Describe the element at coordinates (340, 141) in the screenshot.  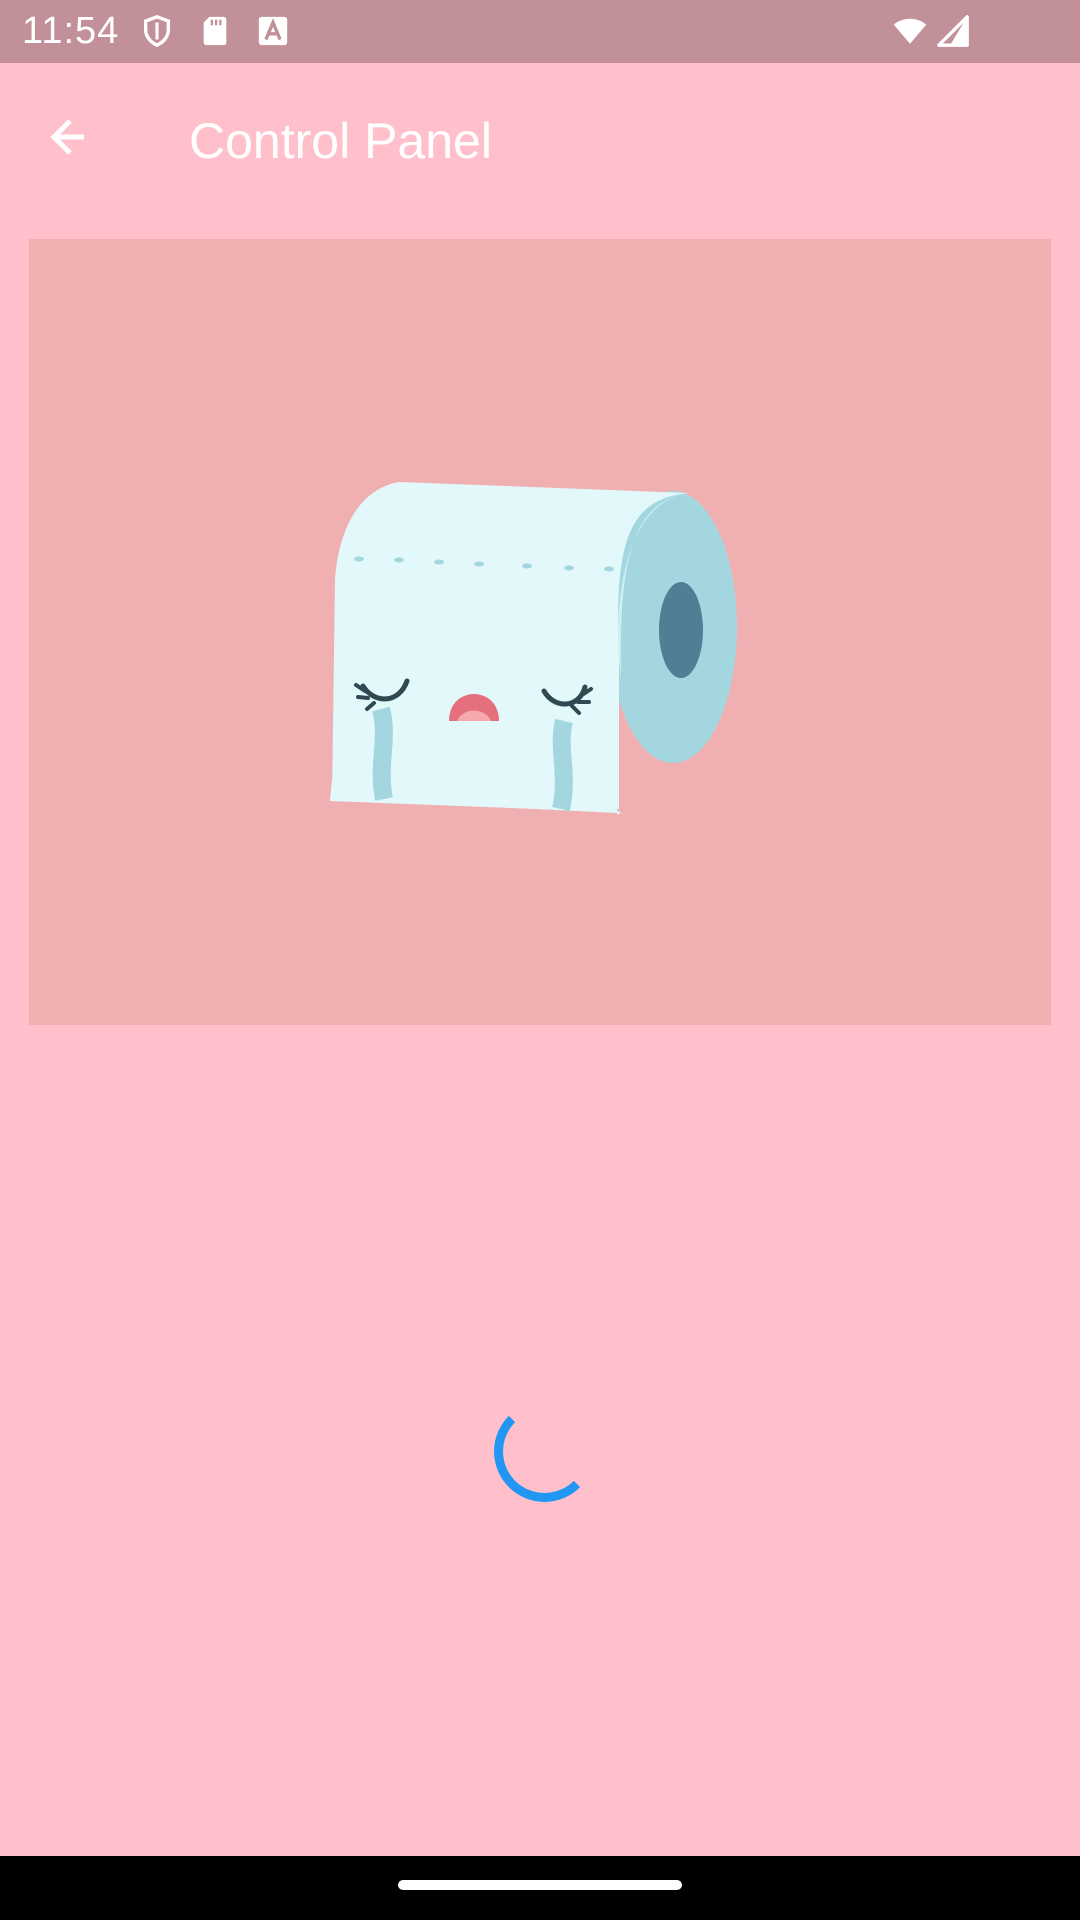
I see `page-title: Control Panel` at that location.